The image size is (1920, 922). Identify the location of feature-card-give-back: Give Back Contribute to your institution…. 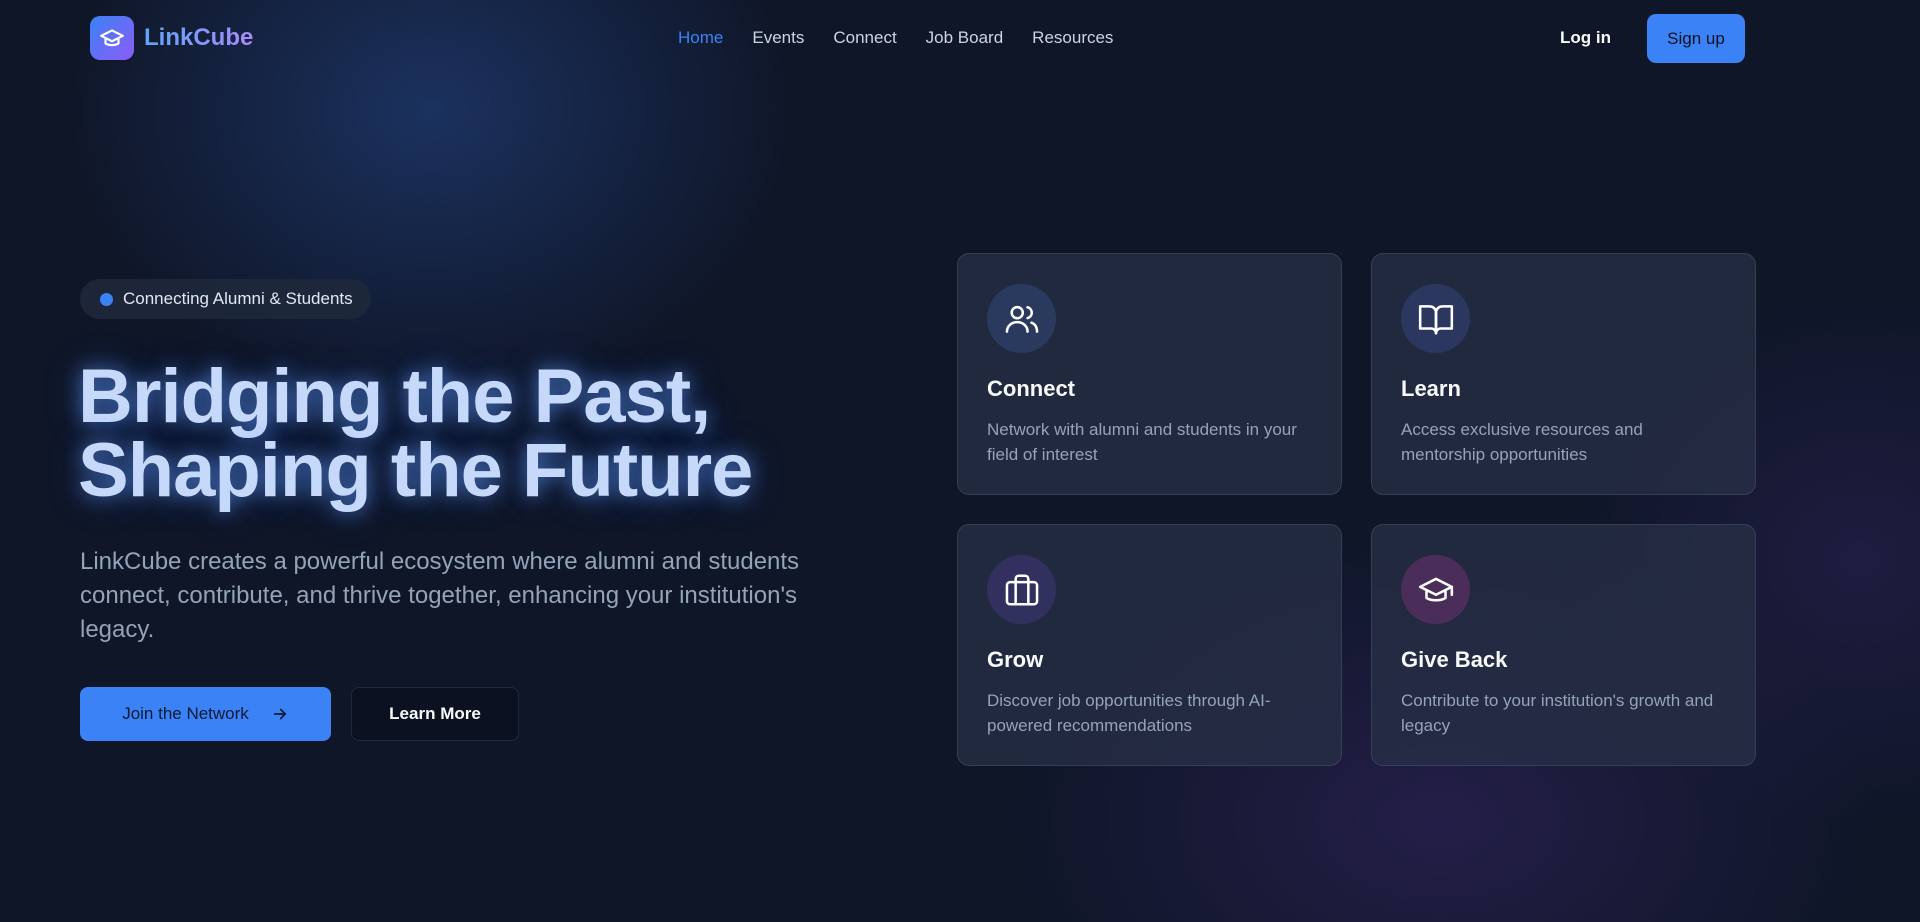
(1563, 645).